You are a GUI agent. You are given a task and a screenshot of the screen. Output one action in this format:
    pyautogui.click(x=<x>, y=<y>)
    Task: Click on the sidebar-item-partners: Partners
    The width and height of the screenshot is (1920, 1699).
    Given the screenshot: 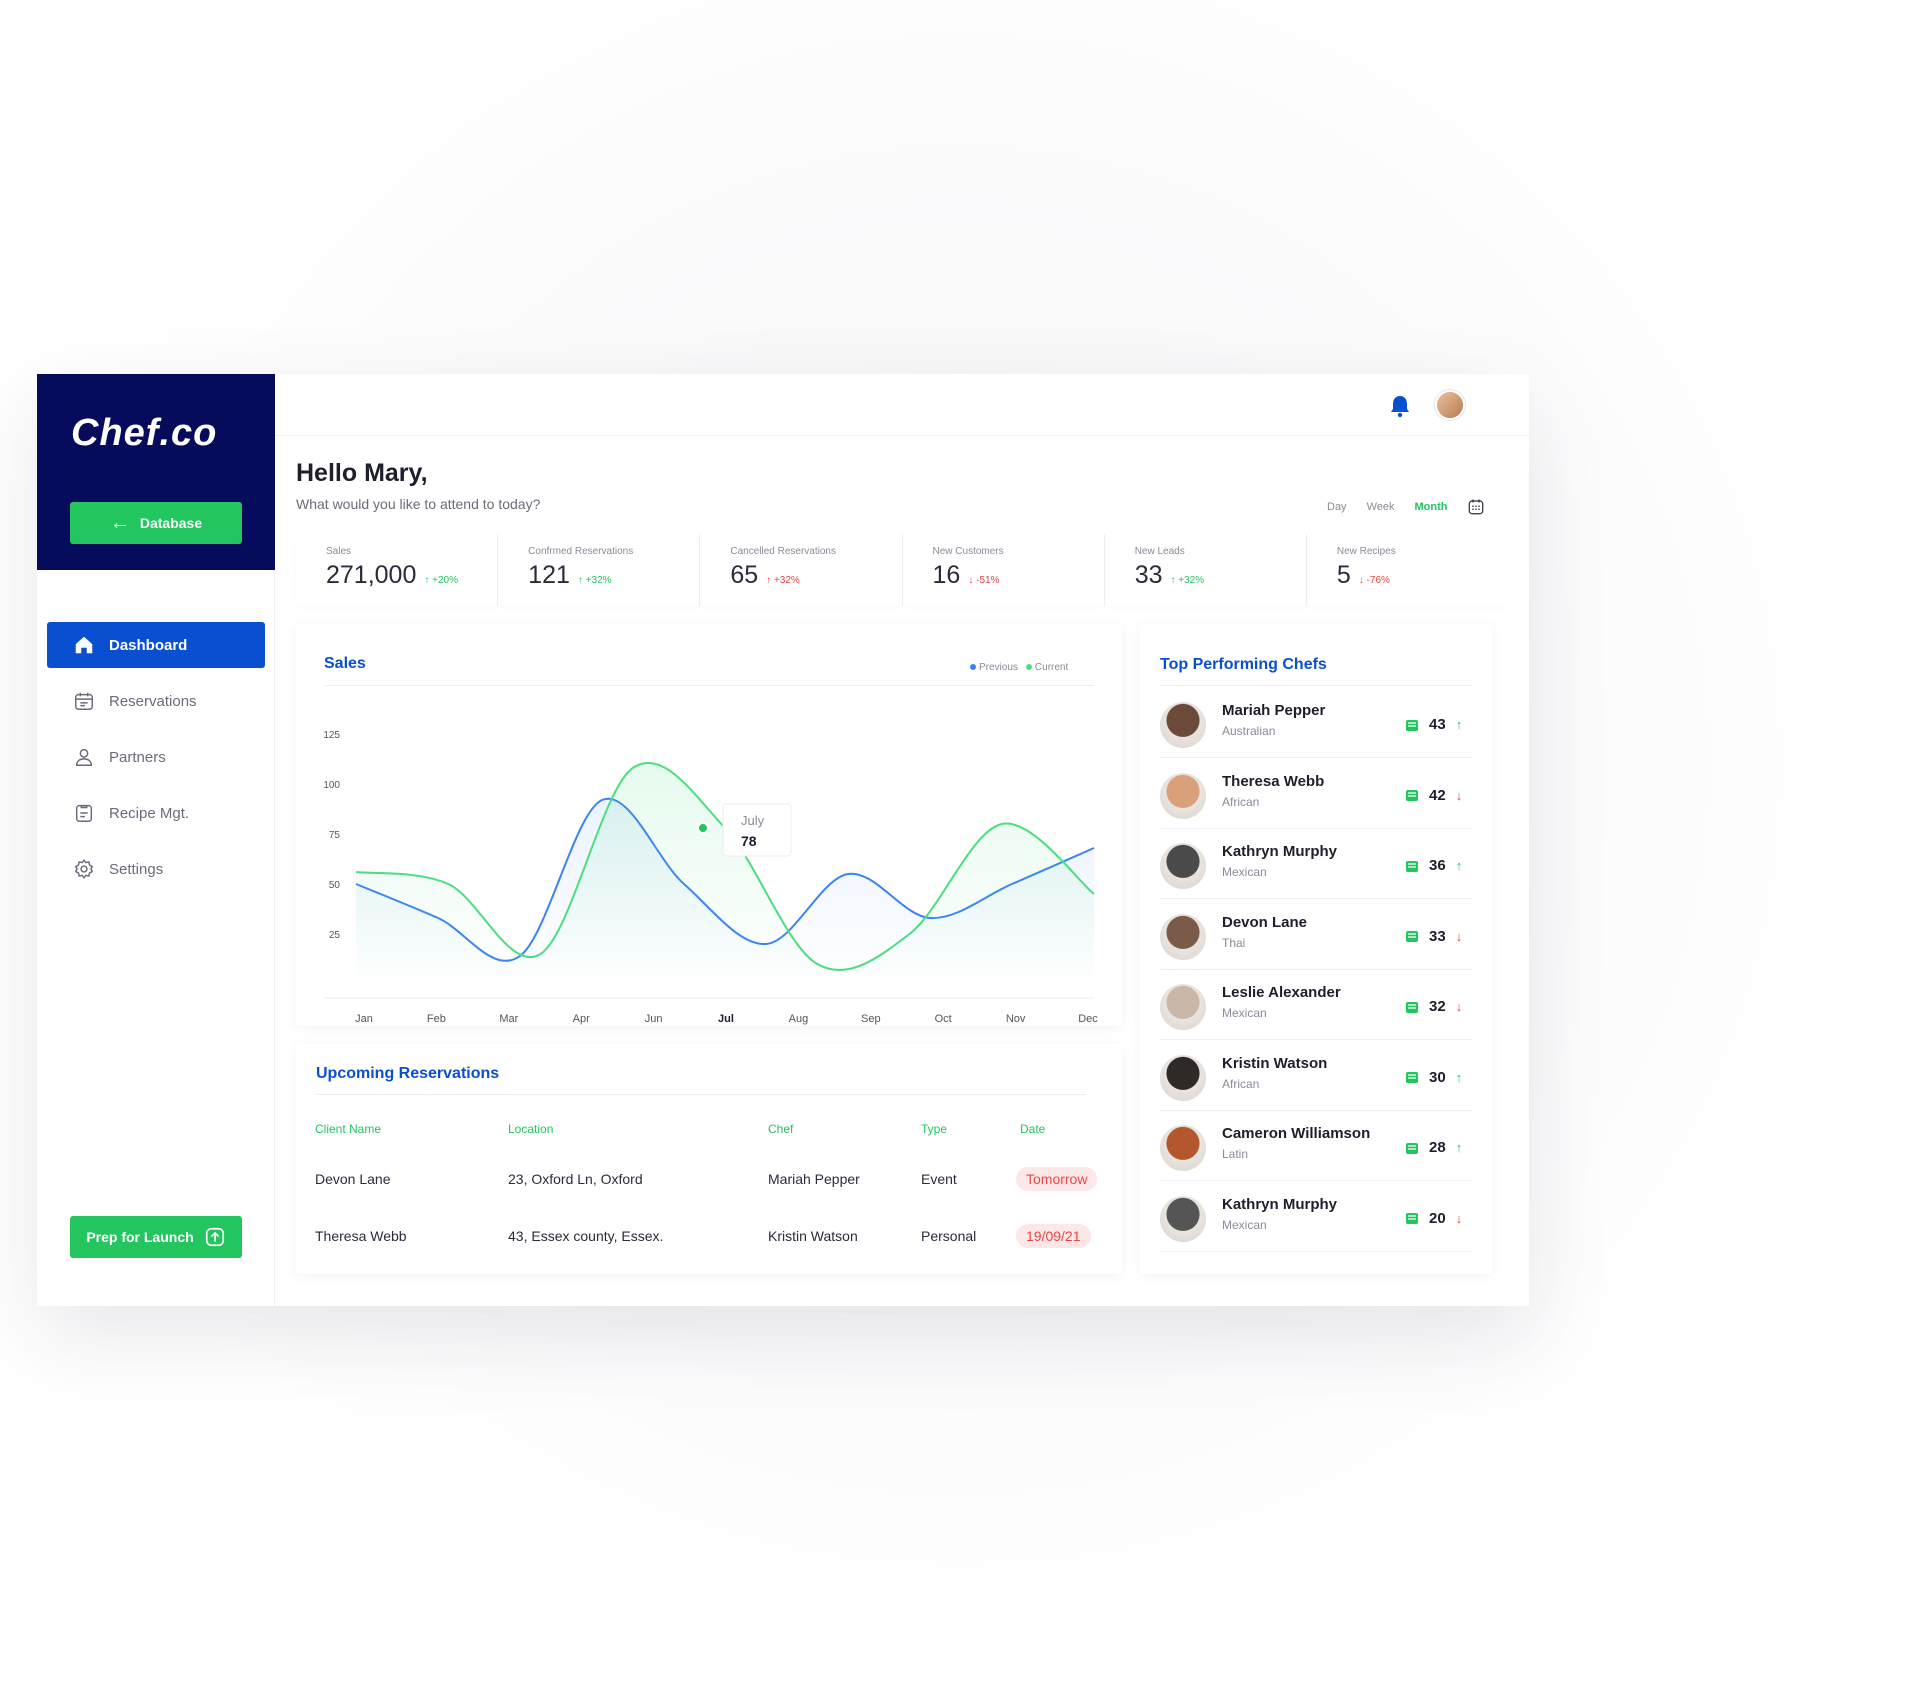 What is the action you would take?
    pyautogui.click(x=156, y=757)
    